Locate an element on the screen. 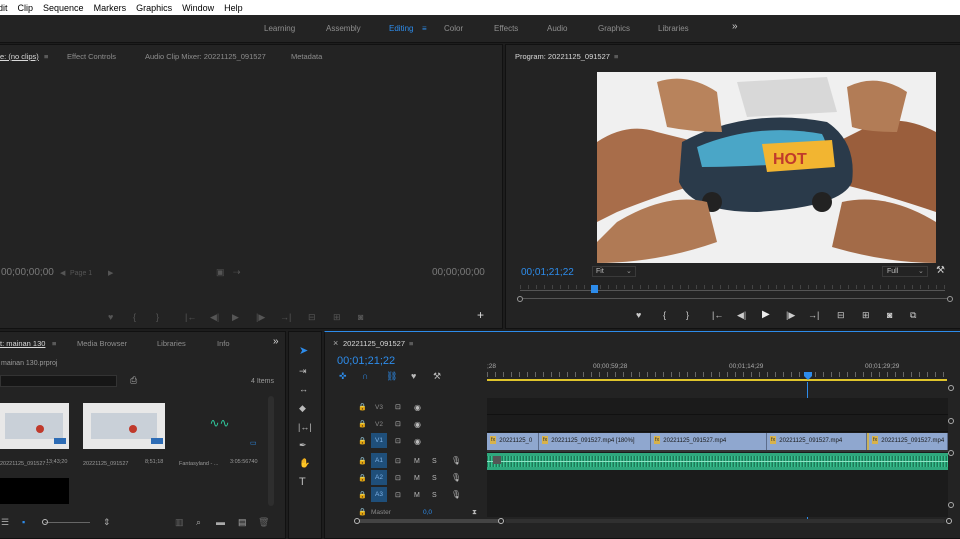  source-timecode-in: 00;00;00;00 is located at coordinates (27, 272).